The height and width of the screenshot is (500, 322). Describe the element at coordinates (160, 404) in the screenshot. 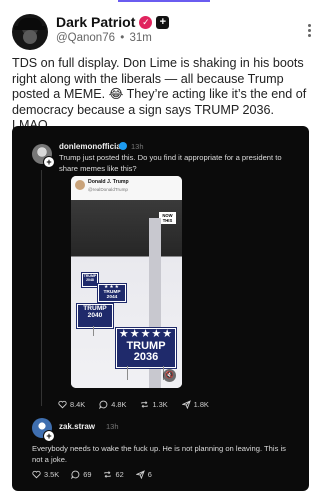

I see `repost-count: 1.3K` at that location.